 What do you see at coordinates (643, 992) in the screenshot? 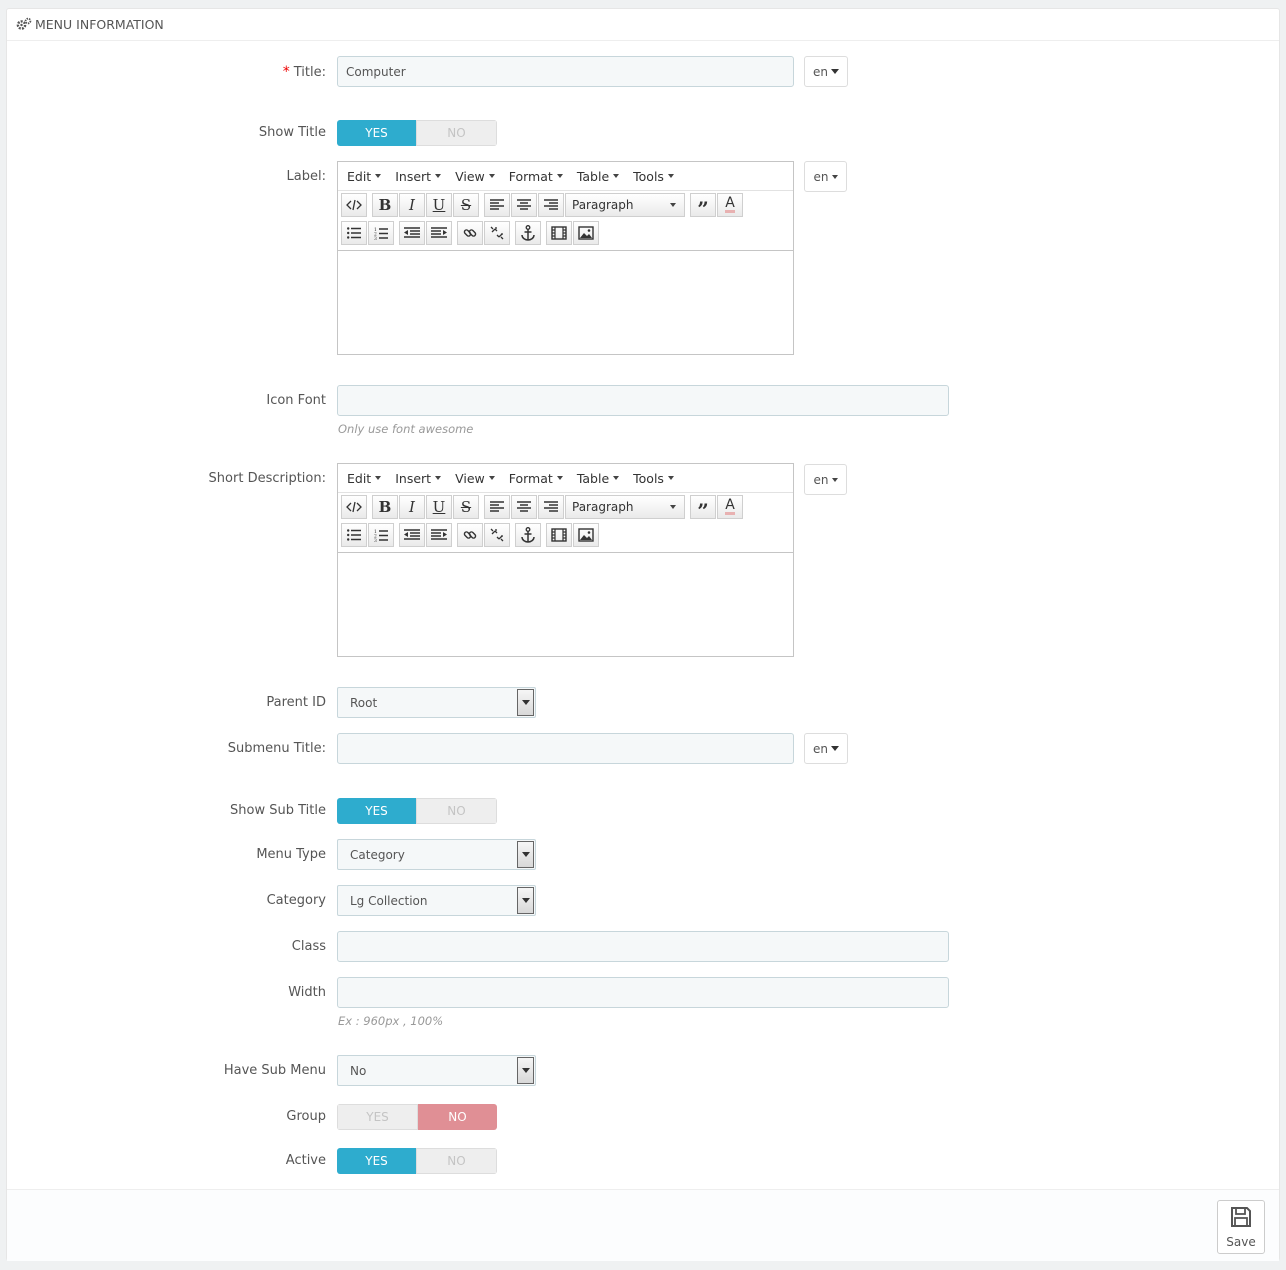
I see `width-input` at bounding box center [643, 992].